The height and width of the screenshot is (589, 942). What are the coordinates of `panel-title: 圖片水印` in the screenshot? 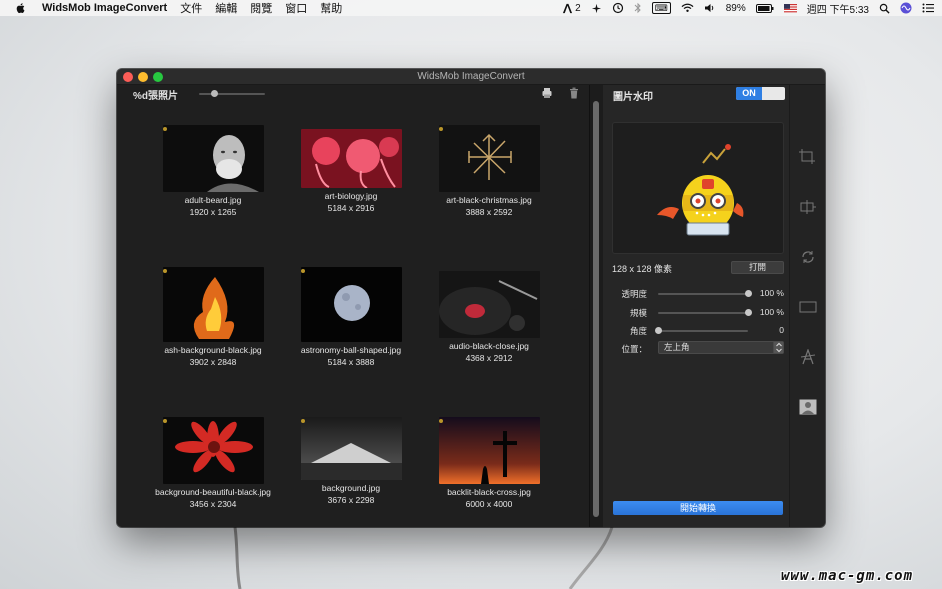 It's located at (633, 97).